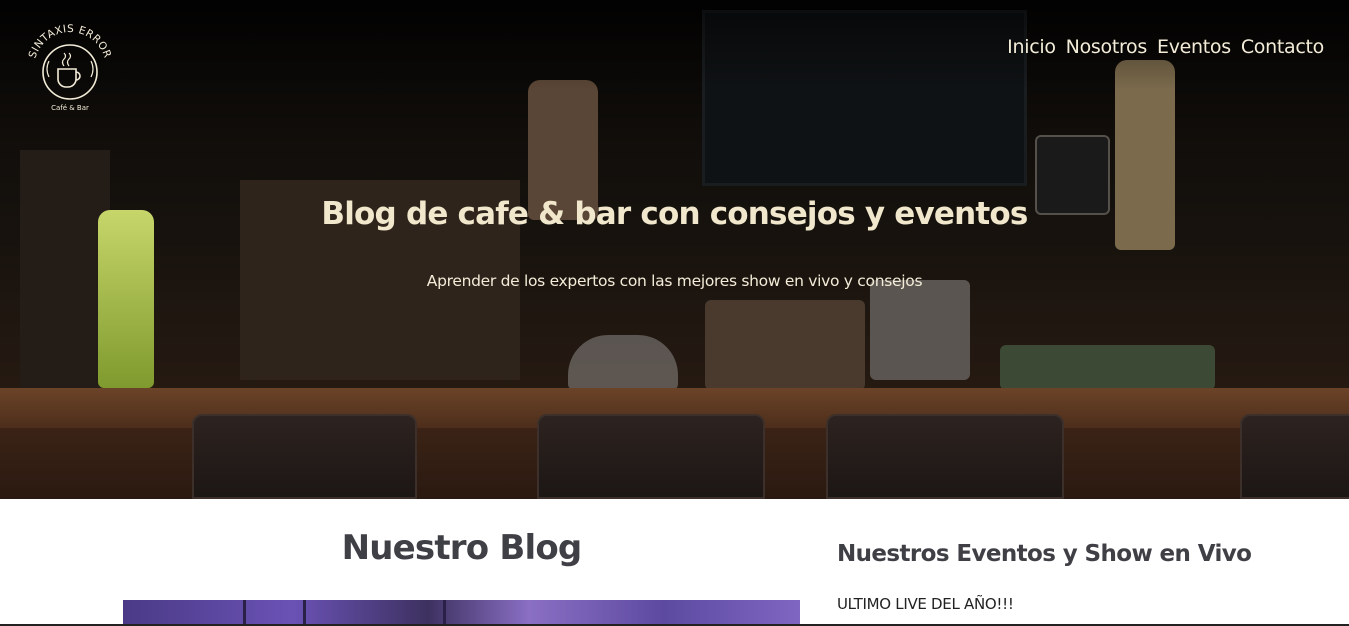 The width and height of the screenshot is (1349, 626). What do you see at coordinates (1194, 47) in the screenshot?
I see `nav-item-eventos: Eventos` at bounding box center [1194, 47].